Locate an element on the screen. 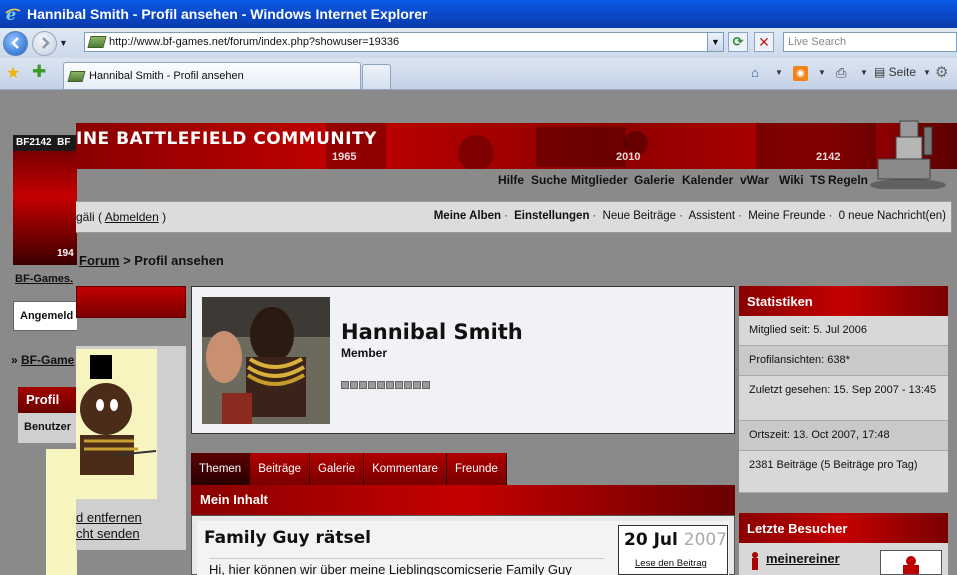 Image resolution: width=957 pixels, height=575 pixels. topic-title: Family Guy rätsel is located at coordinates (287, 538).